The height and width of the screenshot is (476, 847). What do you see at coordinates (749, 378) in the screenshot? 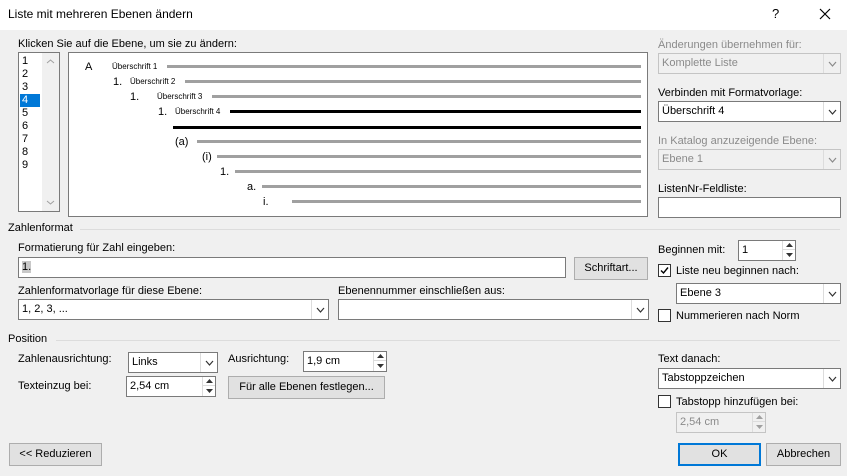
I see `follow-number-select: Tabstoppzeichen` at bounding box center [749, 378].